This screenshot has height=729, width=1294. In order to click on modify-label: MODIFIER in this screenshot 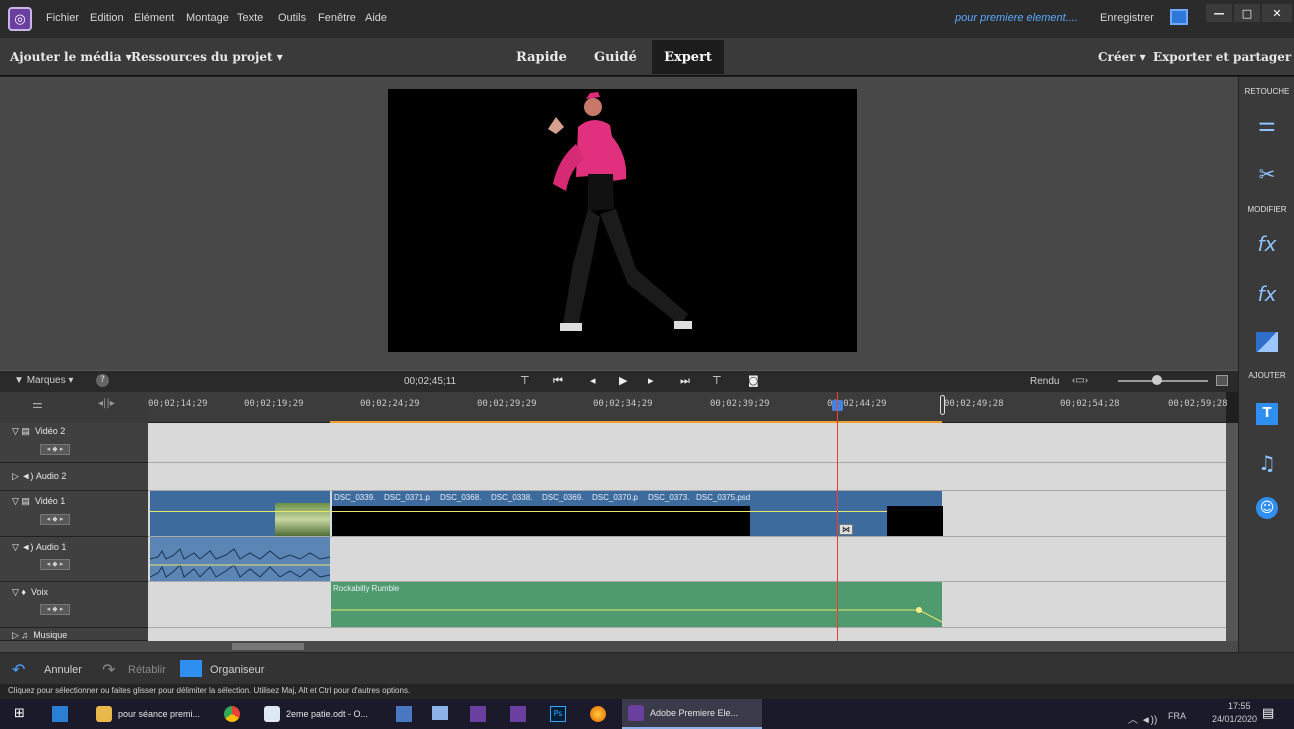, I will do `click(1267, 209)`.